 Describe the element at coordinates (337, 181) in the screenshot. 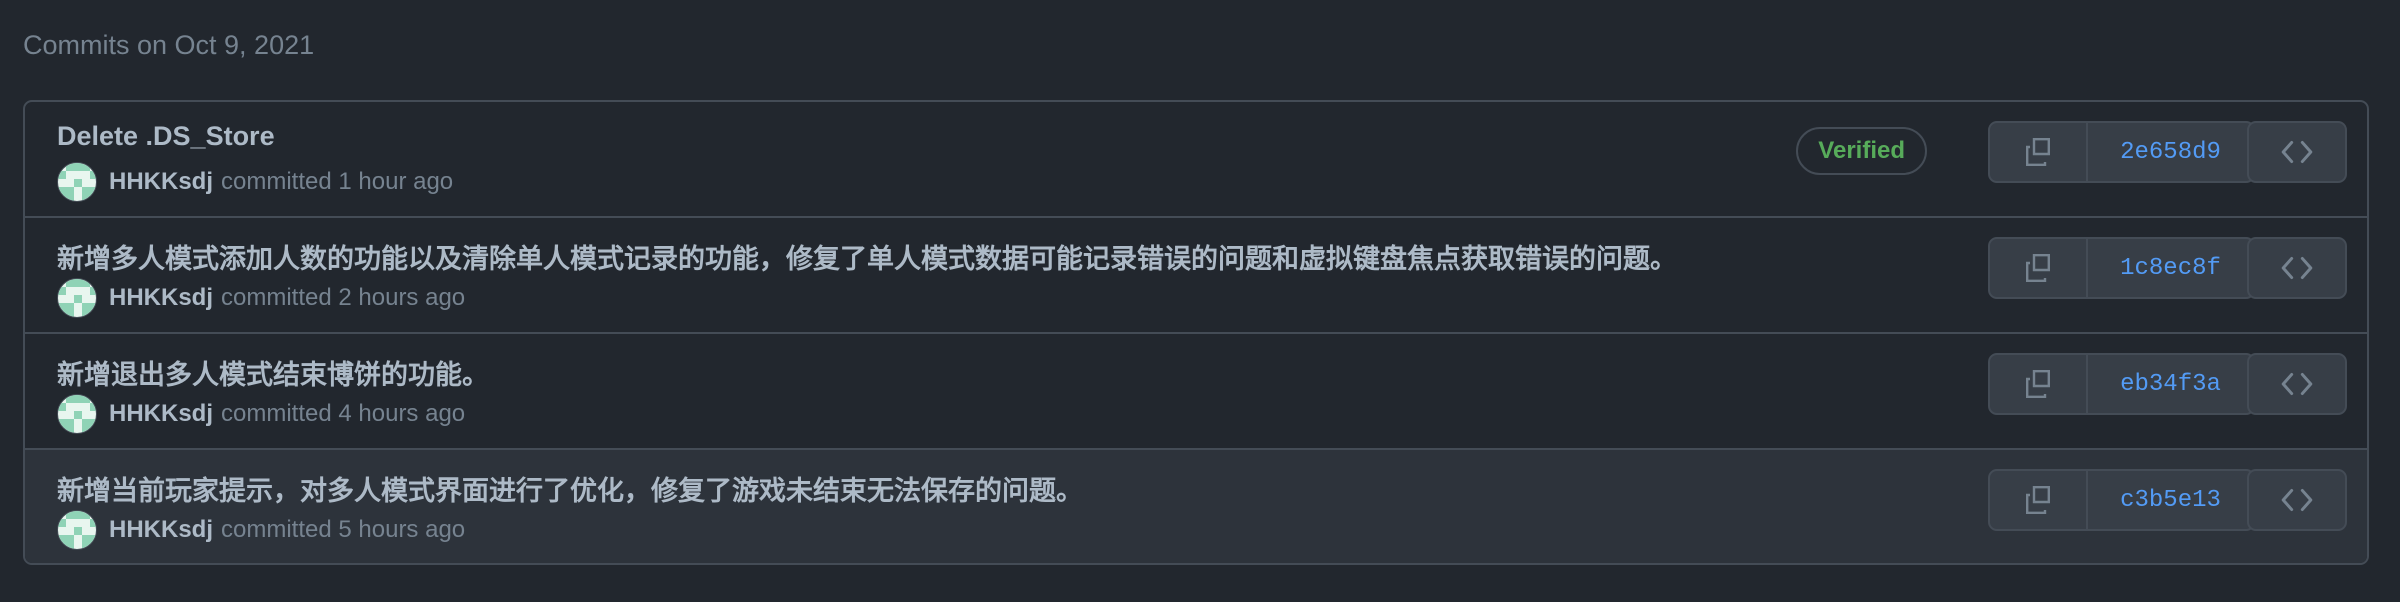

I see `commit-time: committed 1 hour ago` at that location.